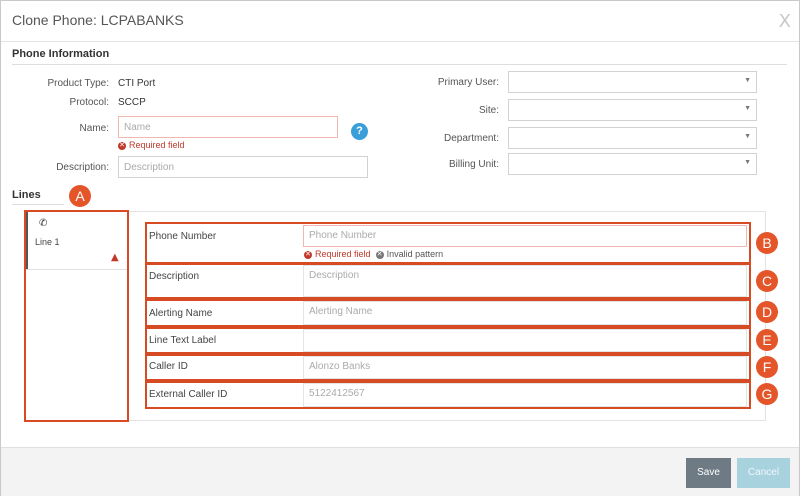  Describe the element at coordinates (373, 254) in the screenshot. I see `phone-number-errors: ✕ Required field ✕ Invalid pattern` at that location.